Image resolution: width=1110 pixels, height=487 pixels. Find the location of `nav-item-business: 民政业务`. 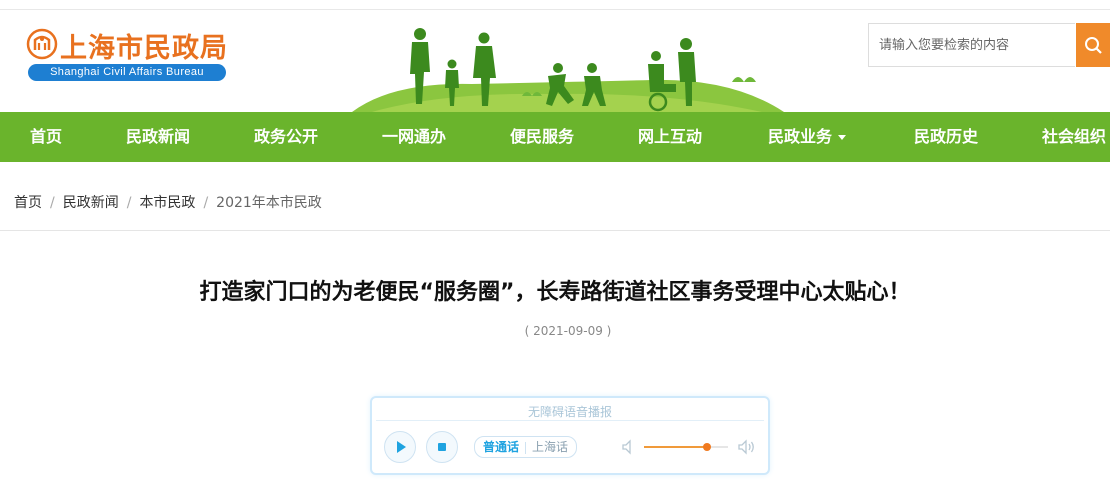

nav-item-business: 民政业务 is located at coordinates (807, 137).